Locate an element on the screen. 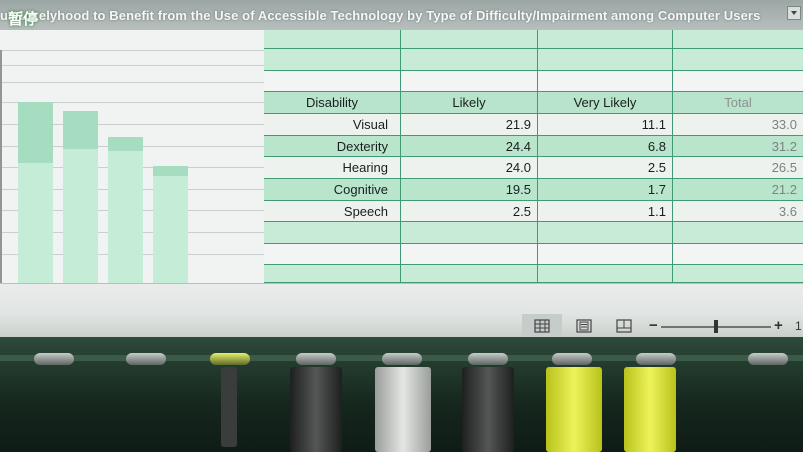 The width and height of the screenshot is (803, 452). table-row: Cognitive 19.5 1.7 21.2 is located at coordinates (533, 190).